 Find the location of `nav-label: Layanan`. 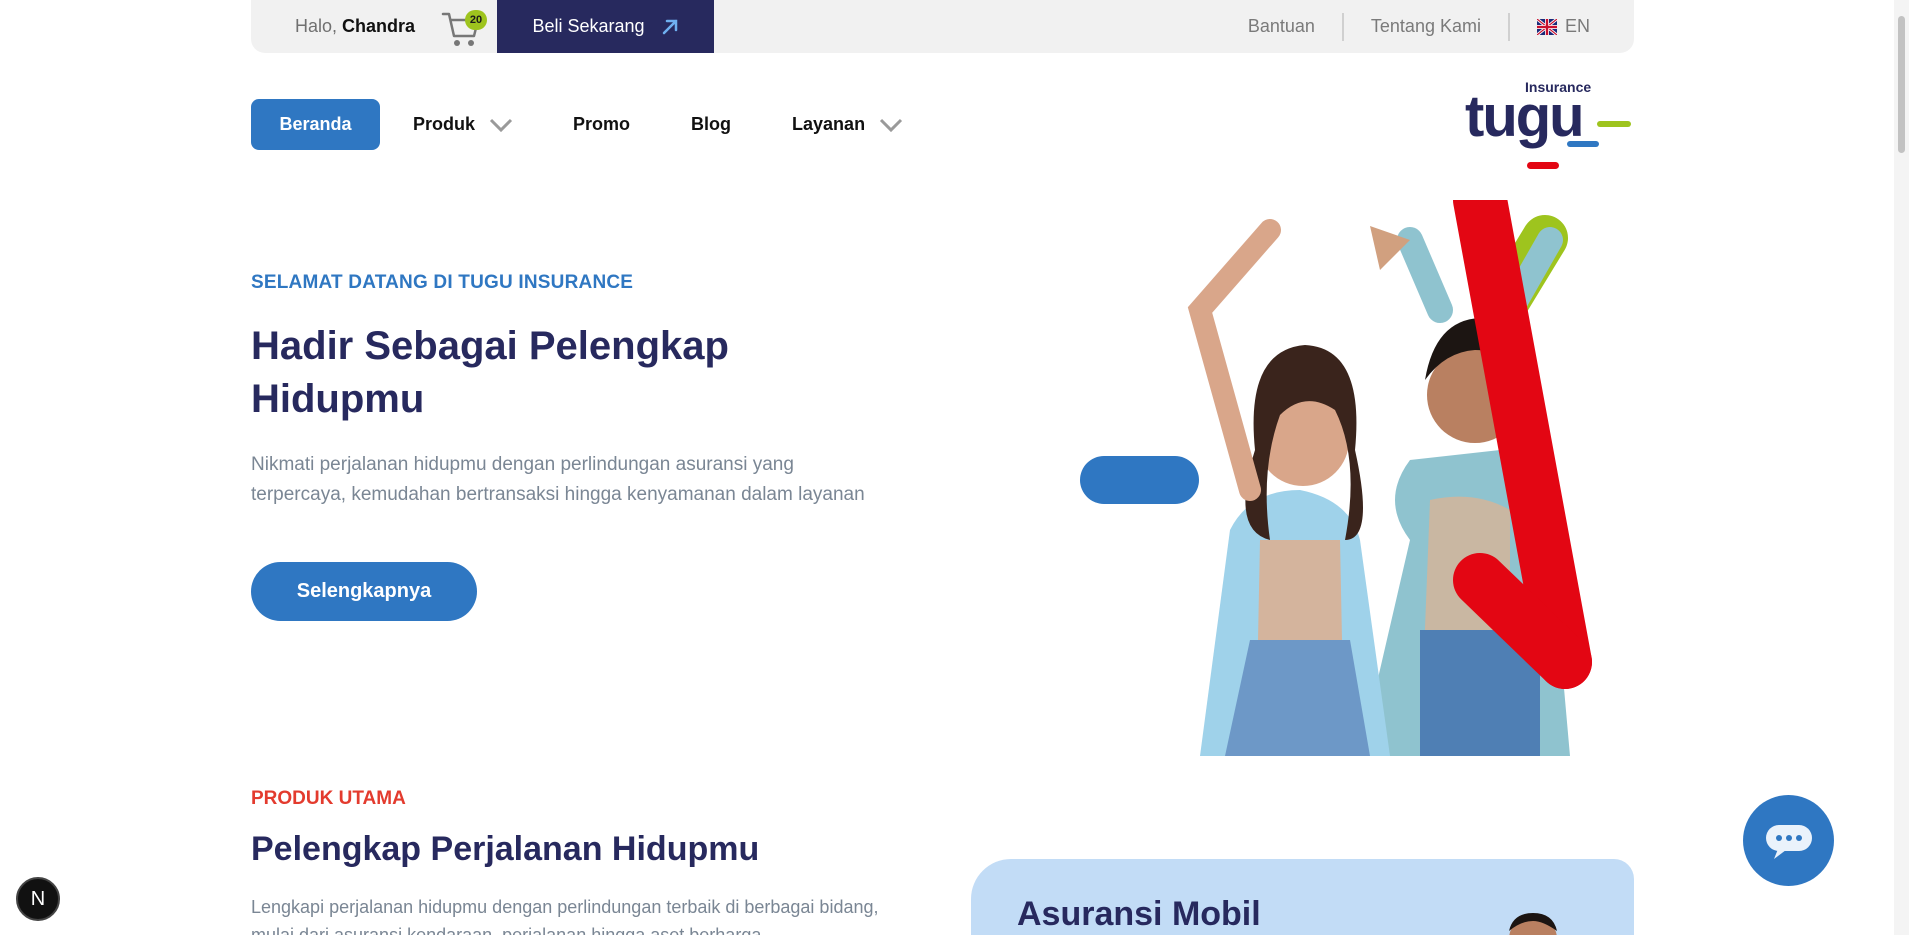

nav-label: Layanan is located at coordinates (829, 124).